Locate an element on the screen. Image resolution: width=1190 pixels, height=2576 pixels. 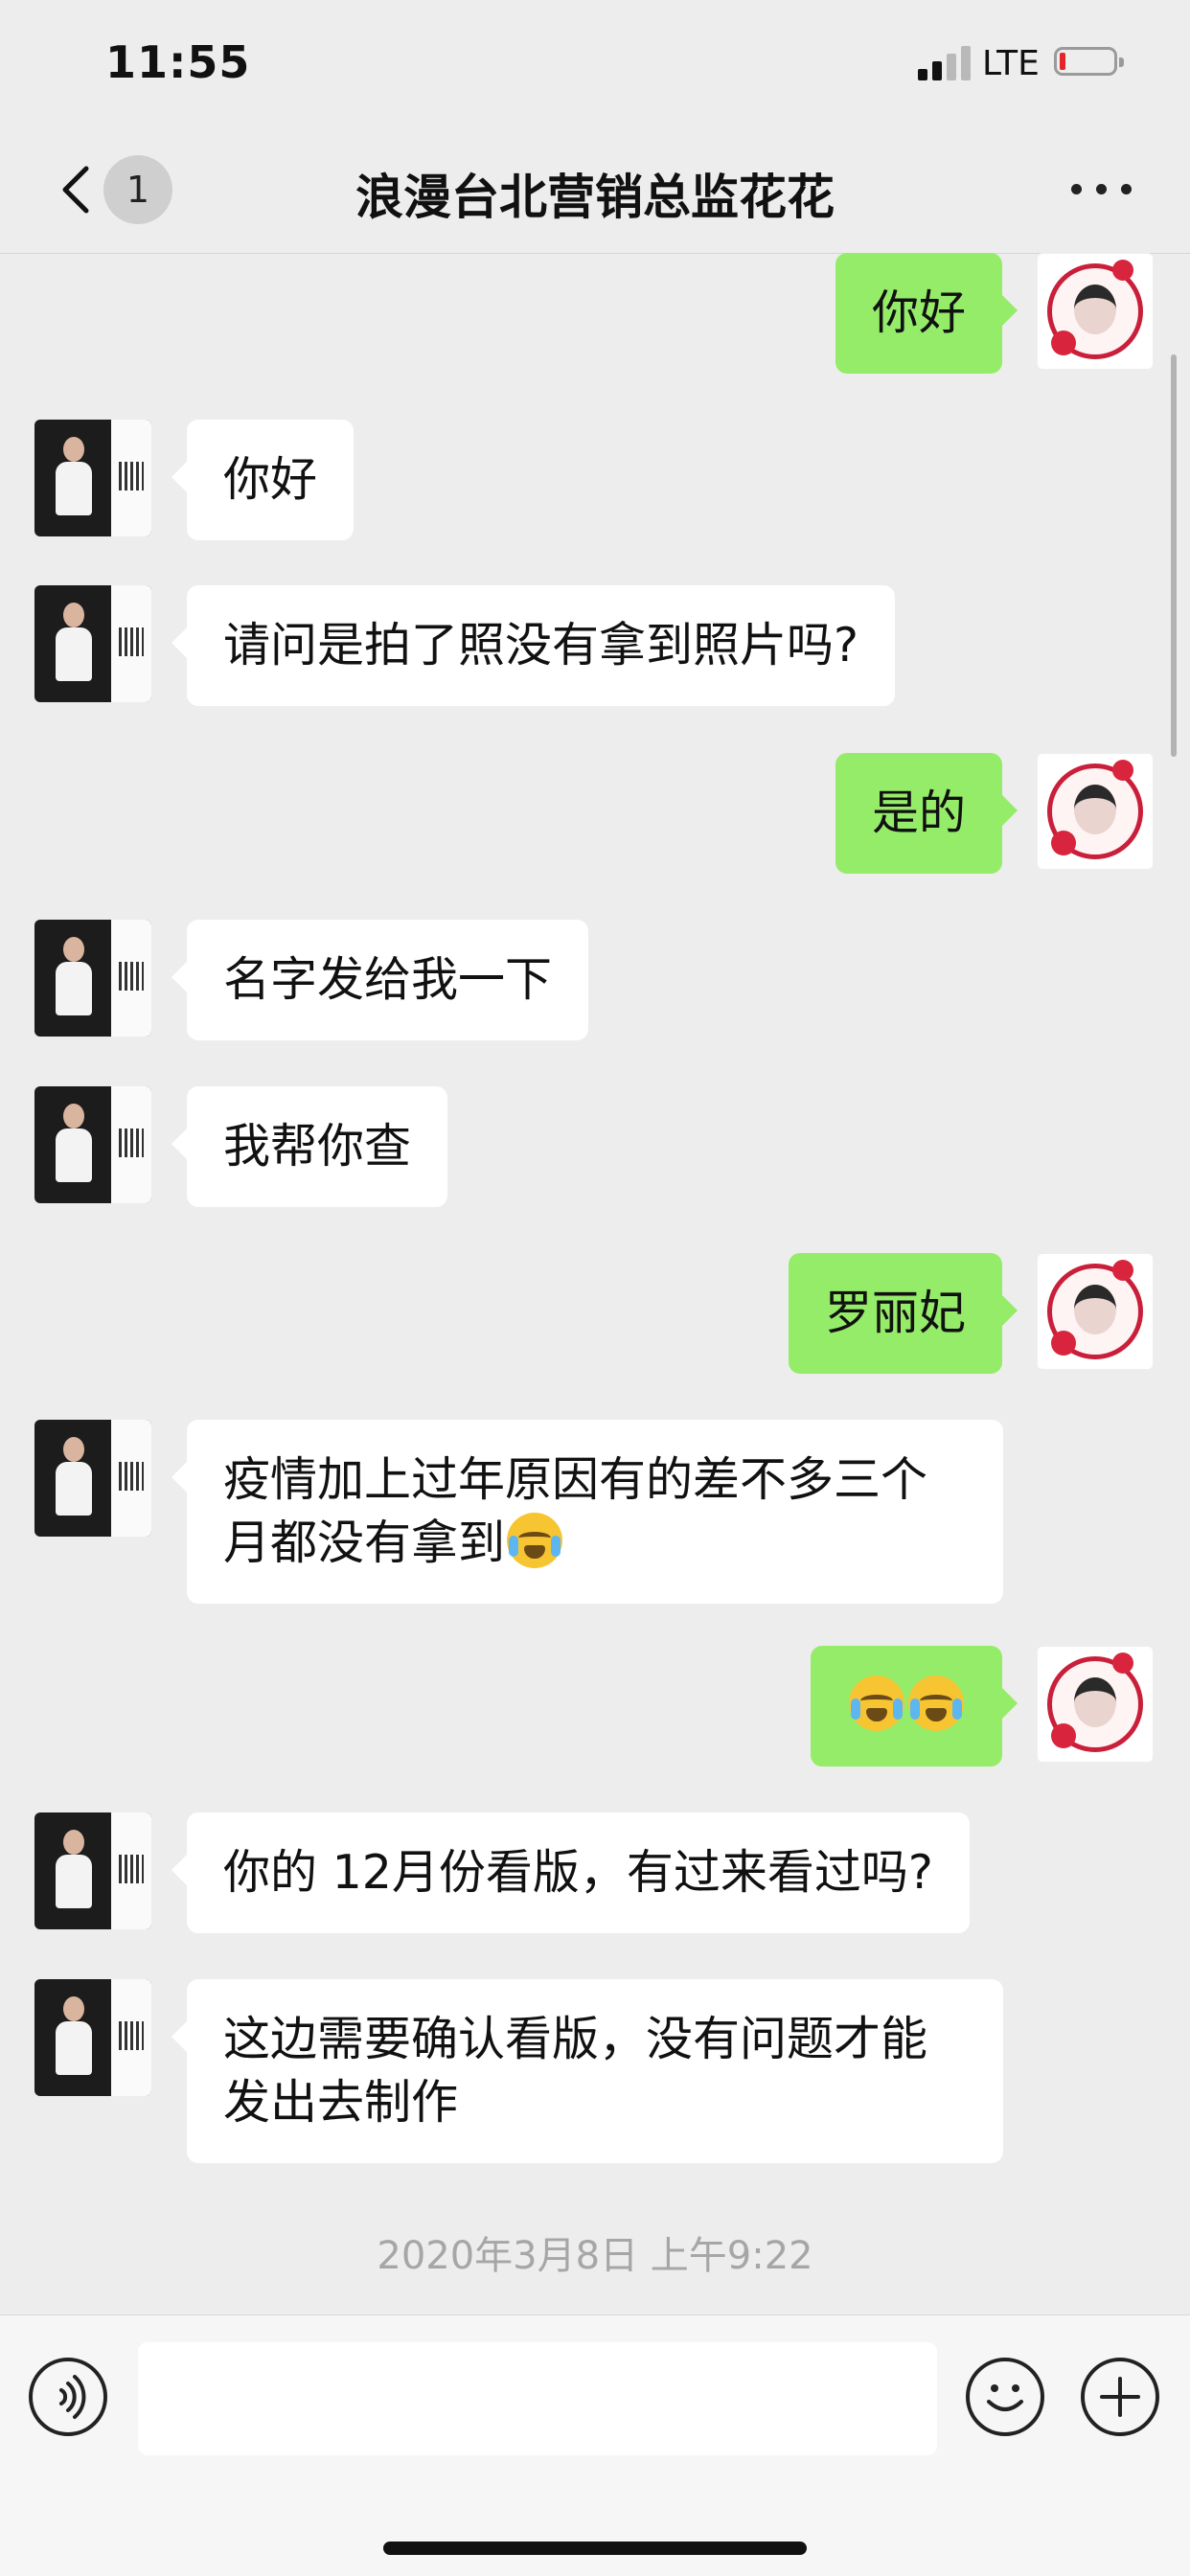
chat-title: 浪漫台北营销总监花花 is located at coordinates (595, 198).